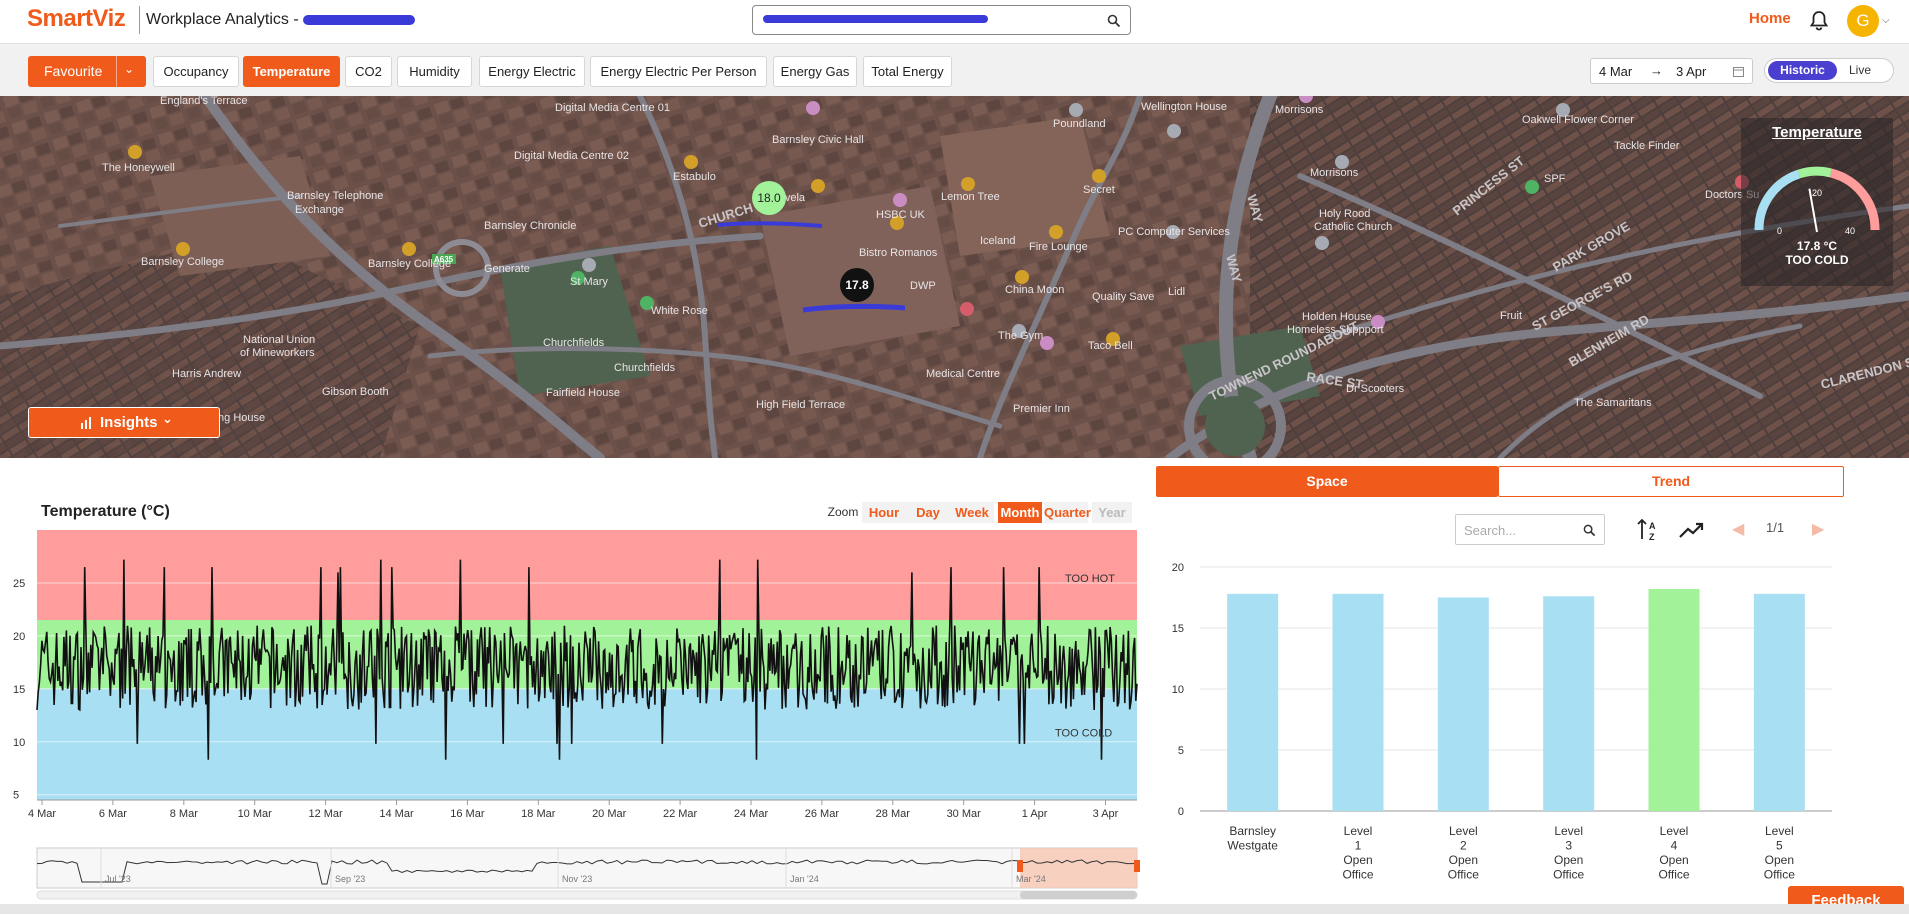  What do you see at coordinates (1802, 70) in the screenshot?
I see `historic-option: Historic` at bounding box center [1802, 70].